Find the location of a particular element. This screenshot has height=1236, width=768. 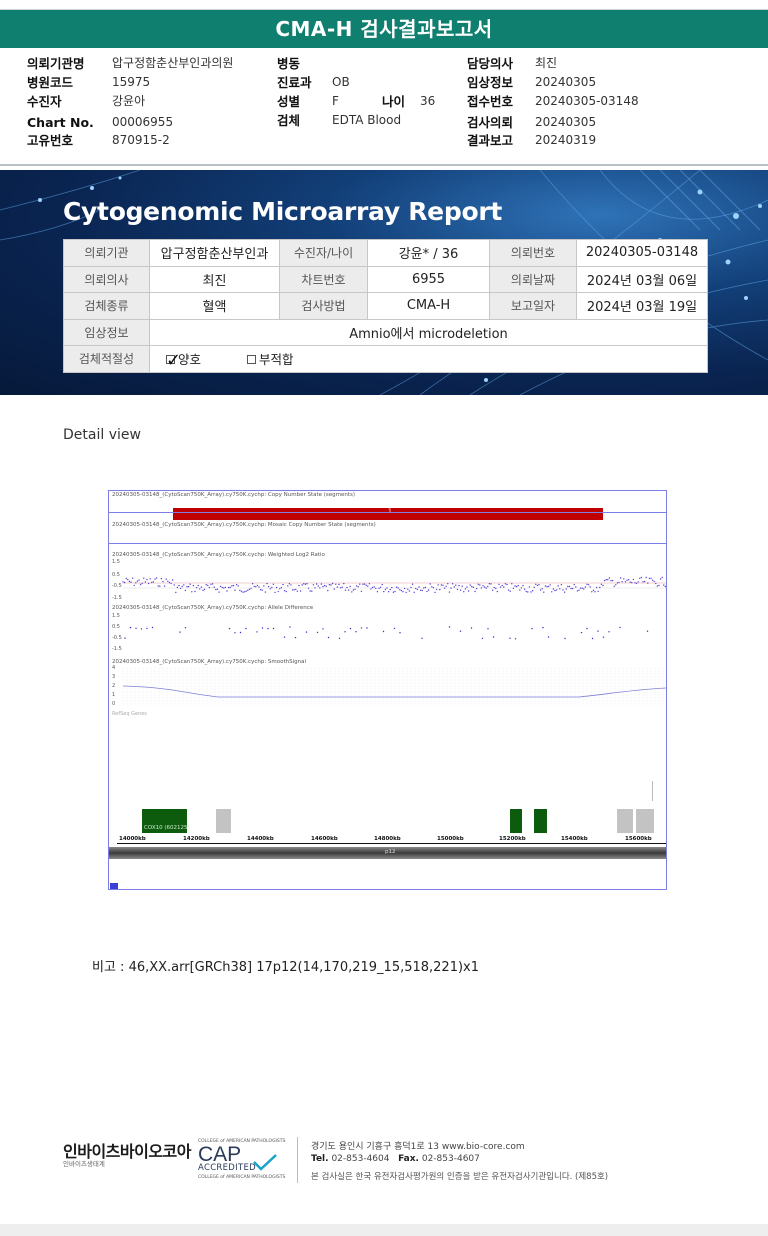

inadequate-checkbox is located at coordinates (251, 360).